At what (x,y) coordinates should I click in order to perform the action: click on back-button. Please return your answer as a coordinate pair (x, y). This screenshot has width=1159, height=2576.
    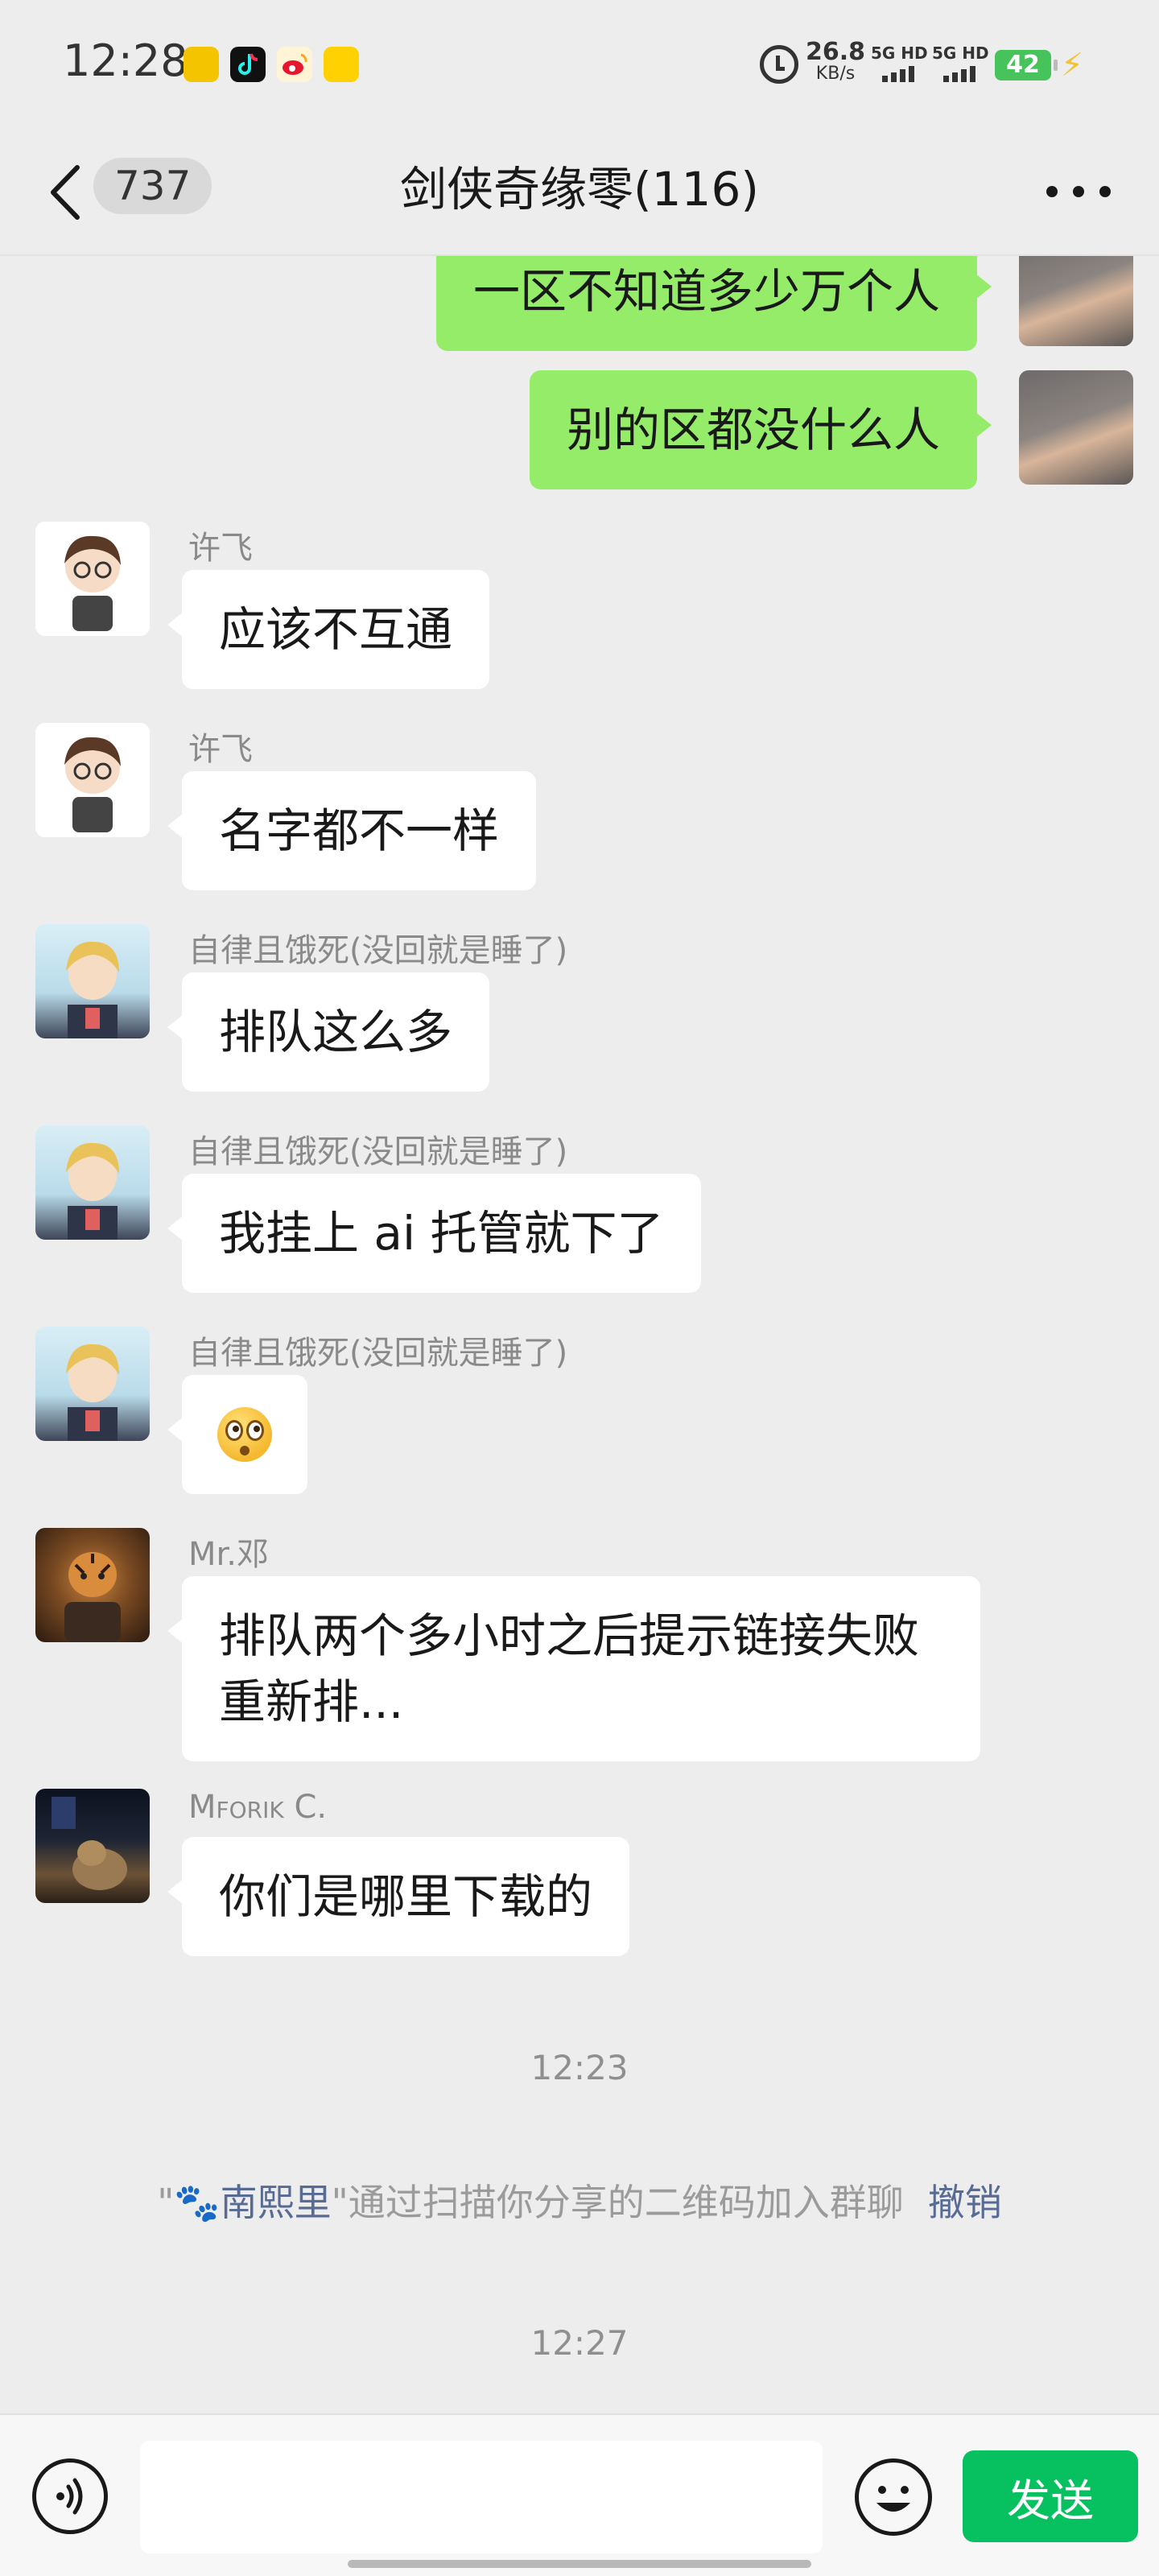
    Looking at the image, I should click on (73, 192).